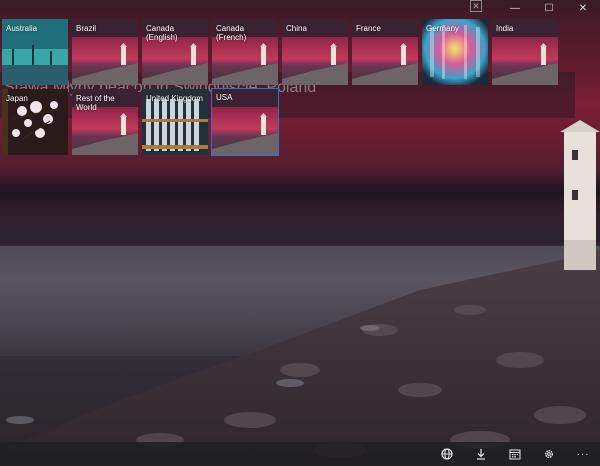 The image size is (600, 466). I want to click on calendar-icon, so click(515, 454).